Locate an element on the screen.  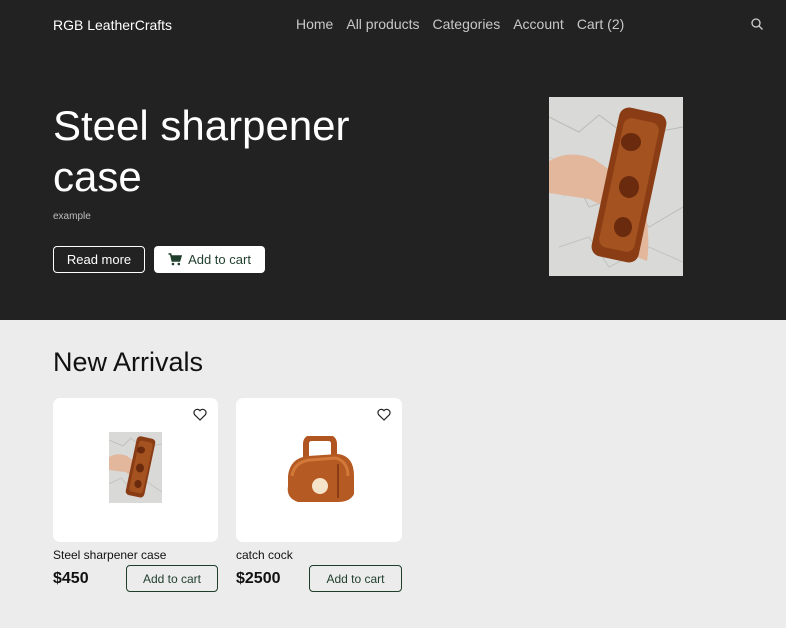
product-price: $2500 is located at coordinates (258, 578).